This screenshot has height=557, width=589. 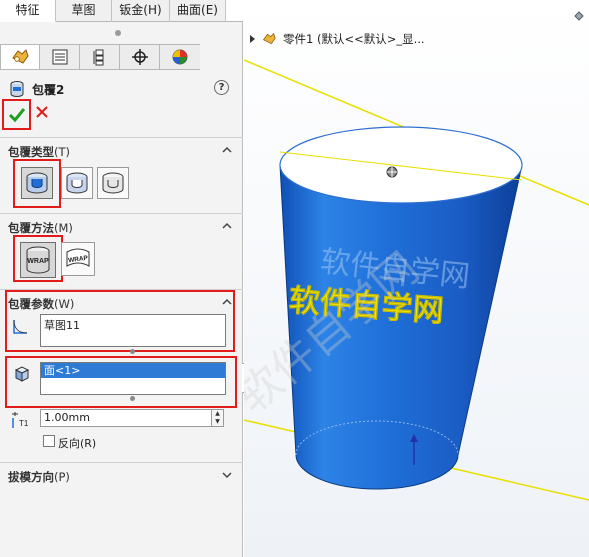 I want to click on tab-features: 特征, so click(x=28, y=11).